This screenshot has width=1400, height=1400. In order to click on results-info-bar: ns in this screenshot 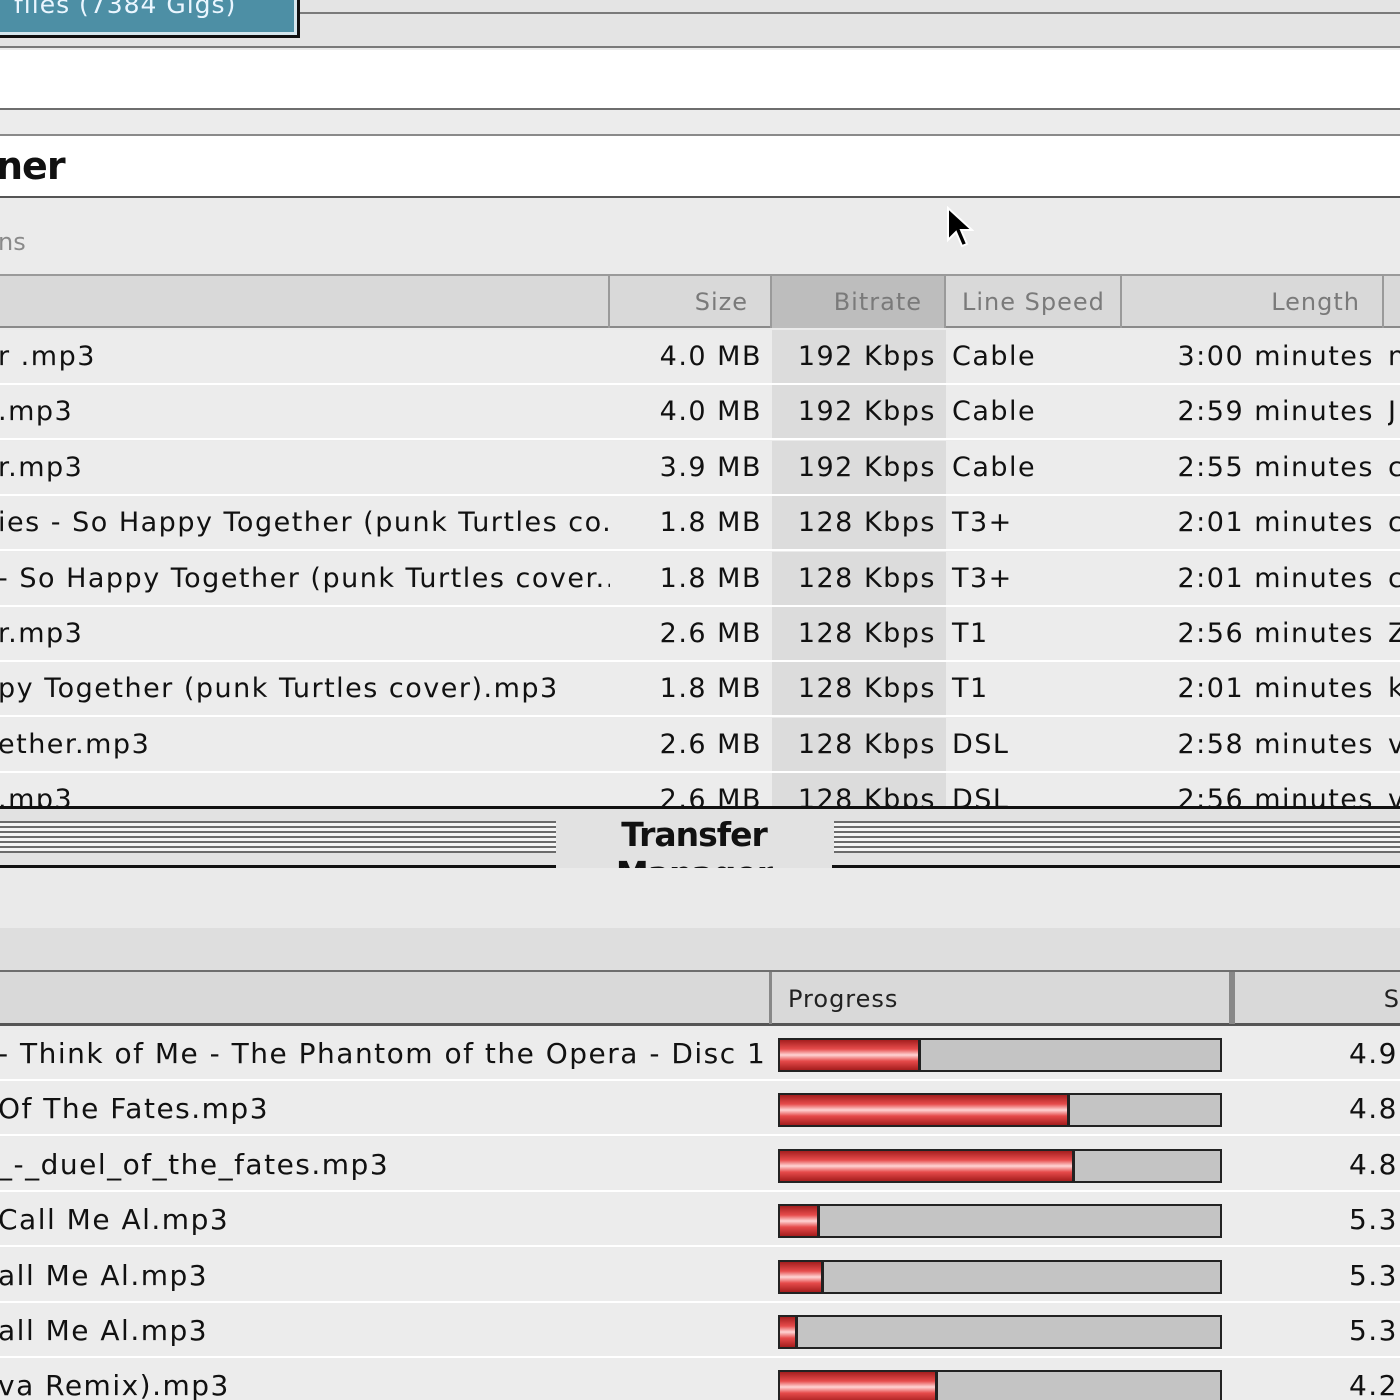, I will do `click(700, 237)`.